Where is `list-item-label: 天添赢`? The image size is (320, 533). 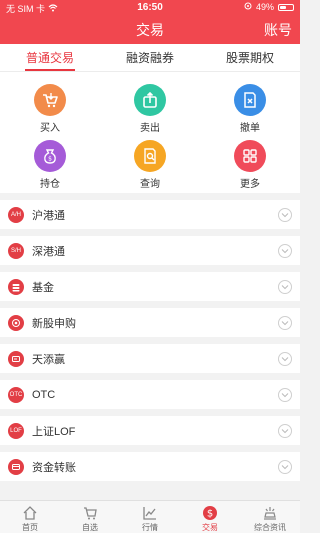
list-item-label: 天添赢 is located at coordinates (48, 359).